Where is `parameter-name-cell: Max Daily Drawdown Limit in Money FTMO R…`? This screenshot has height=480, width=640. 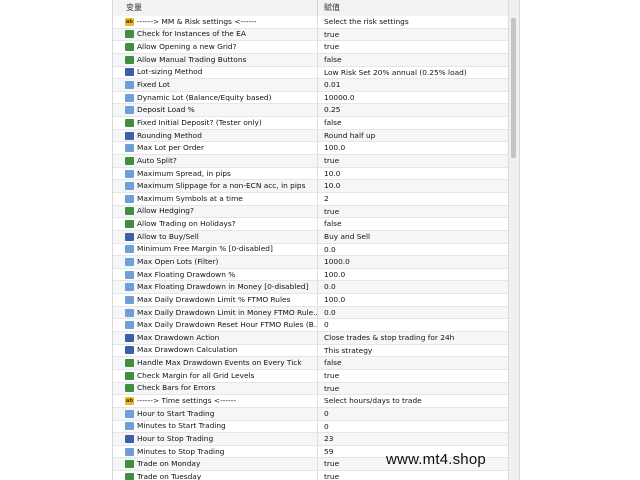
parameter-name-cell: Max Daily Drawdown Limit in Money FTMO R… is located at coordinates (215, 312).